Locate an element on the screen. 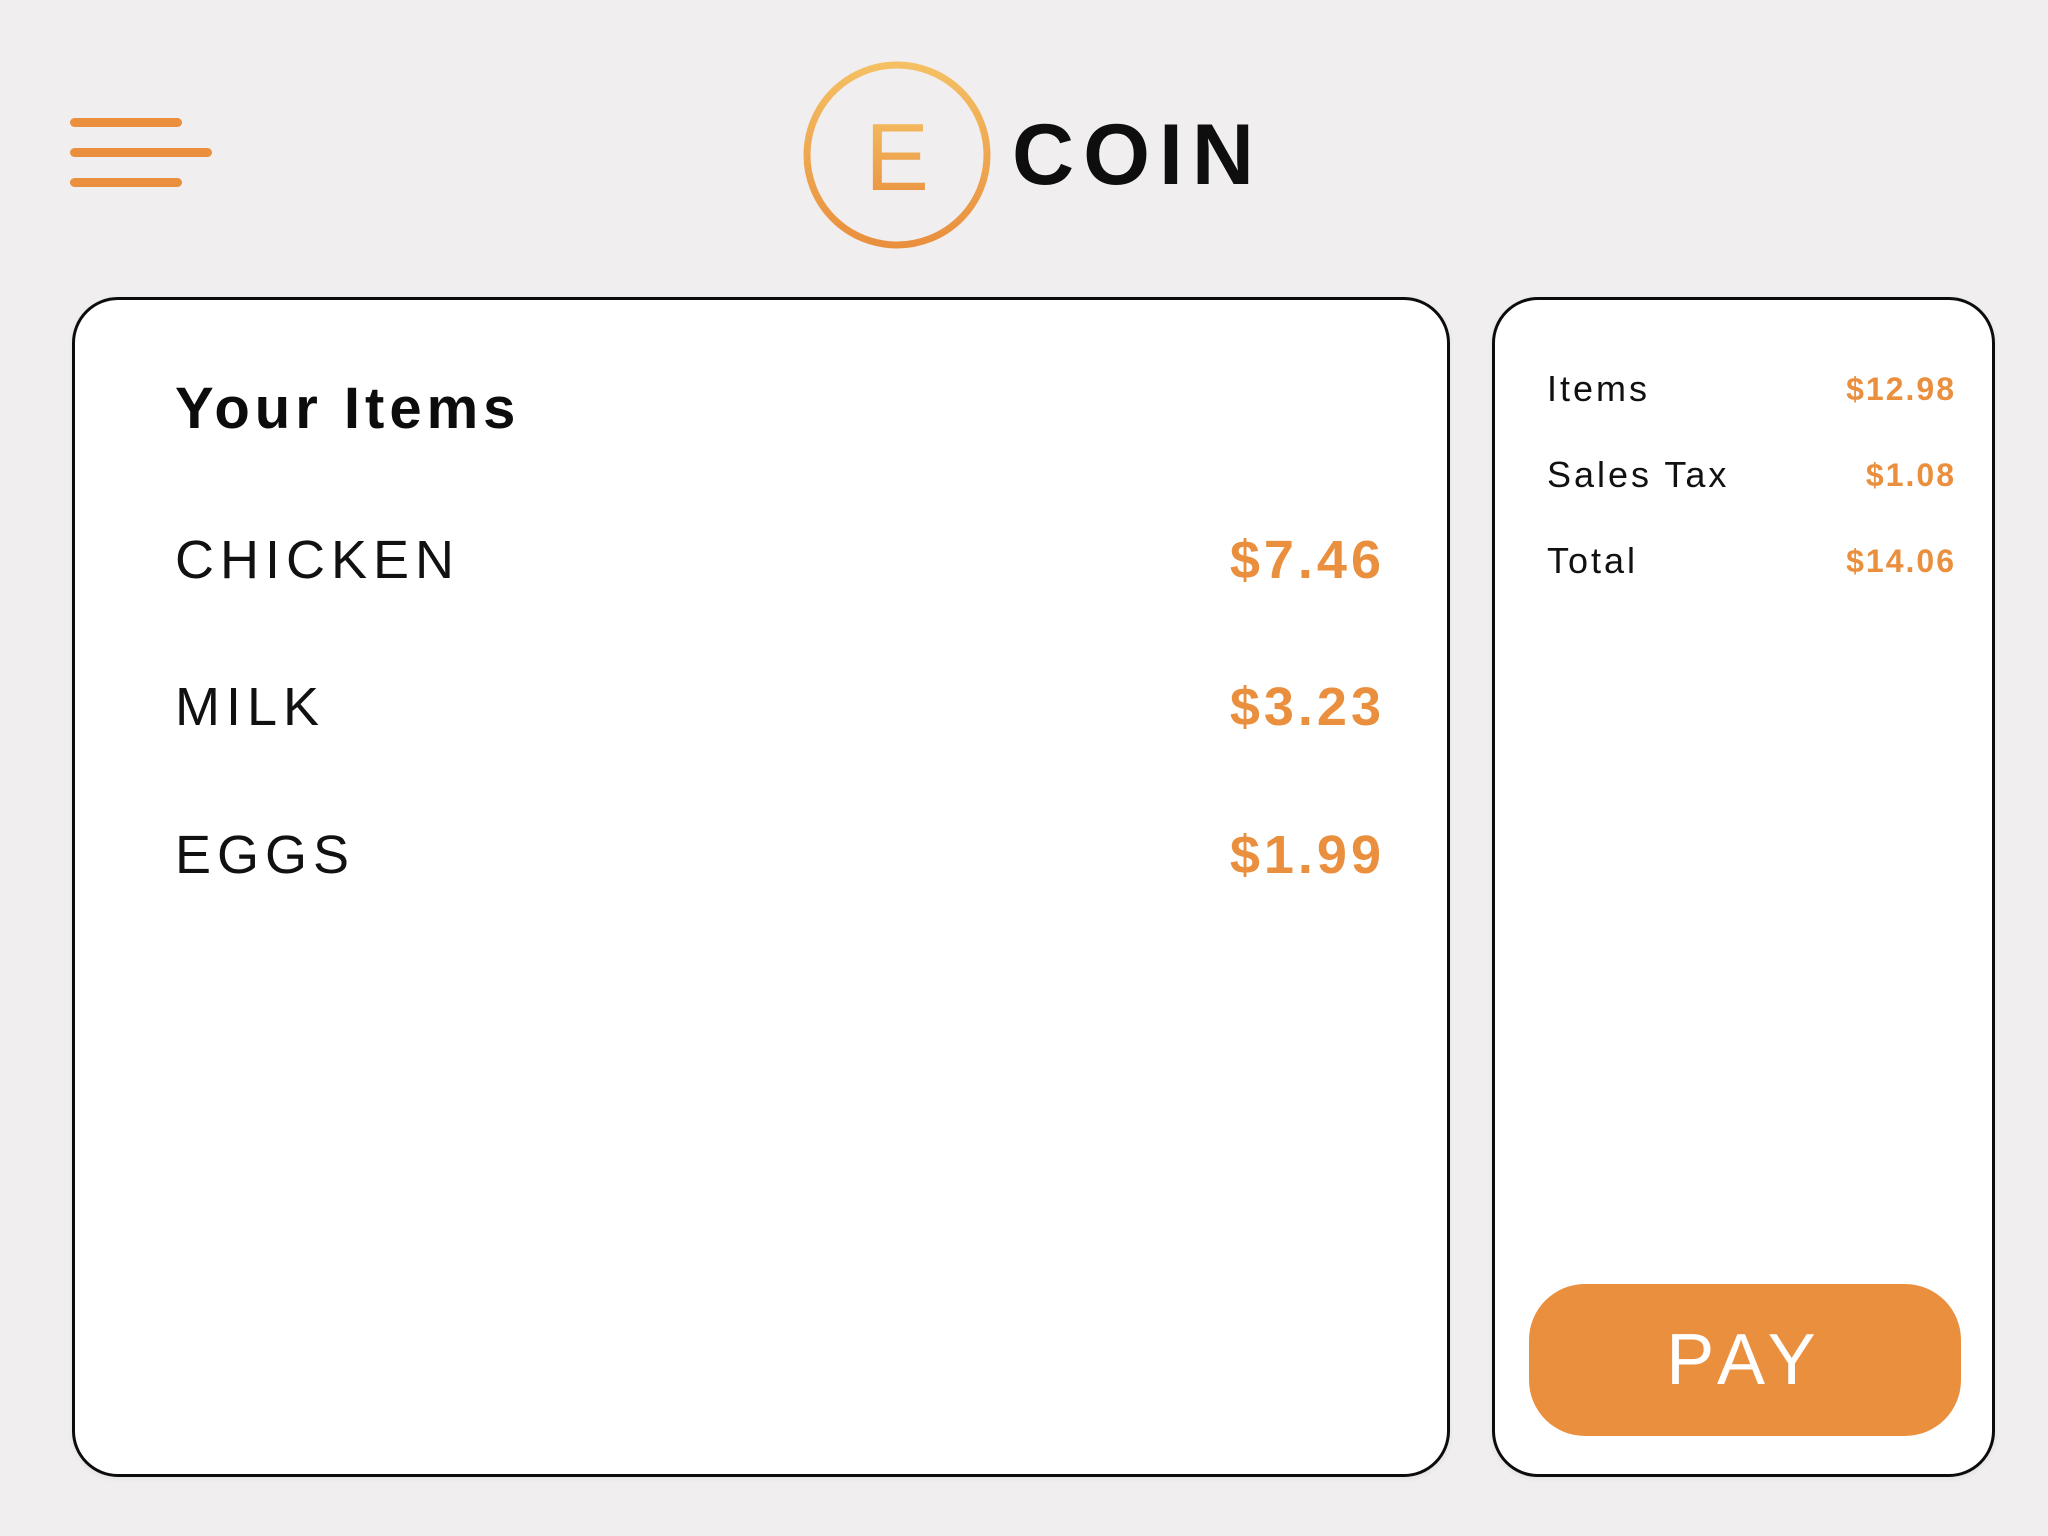  item-row: CHICKEN $7.46 is located at coordinates (780, 560).